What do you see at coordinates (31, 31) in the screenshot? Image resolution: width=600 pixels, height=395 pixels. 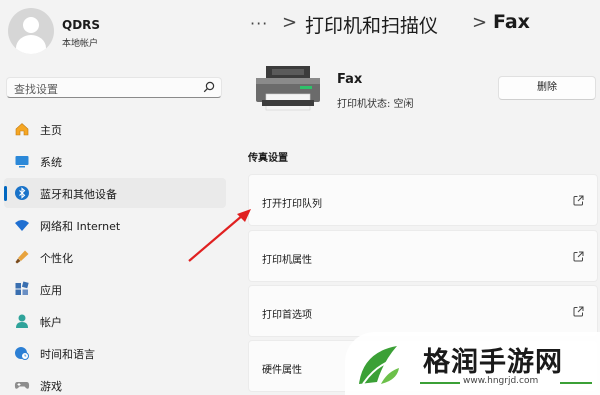 I see `avatar` at bounding box center [31, 31].